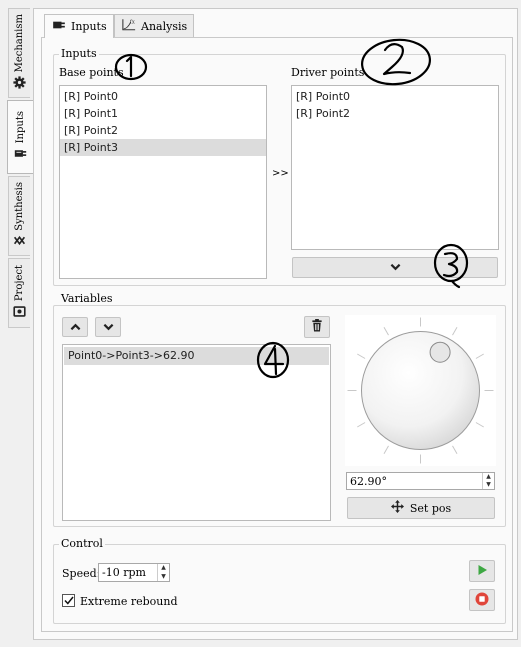  What do you see at coordinates (280, 173) in the screenshot?
I see `add-driver-button: >>` at bounding box center [280, 173].